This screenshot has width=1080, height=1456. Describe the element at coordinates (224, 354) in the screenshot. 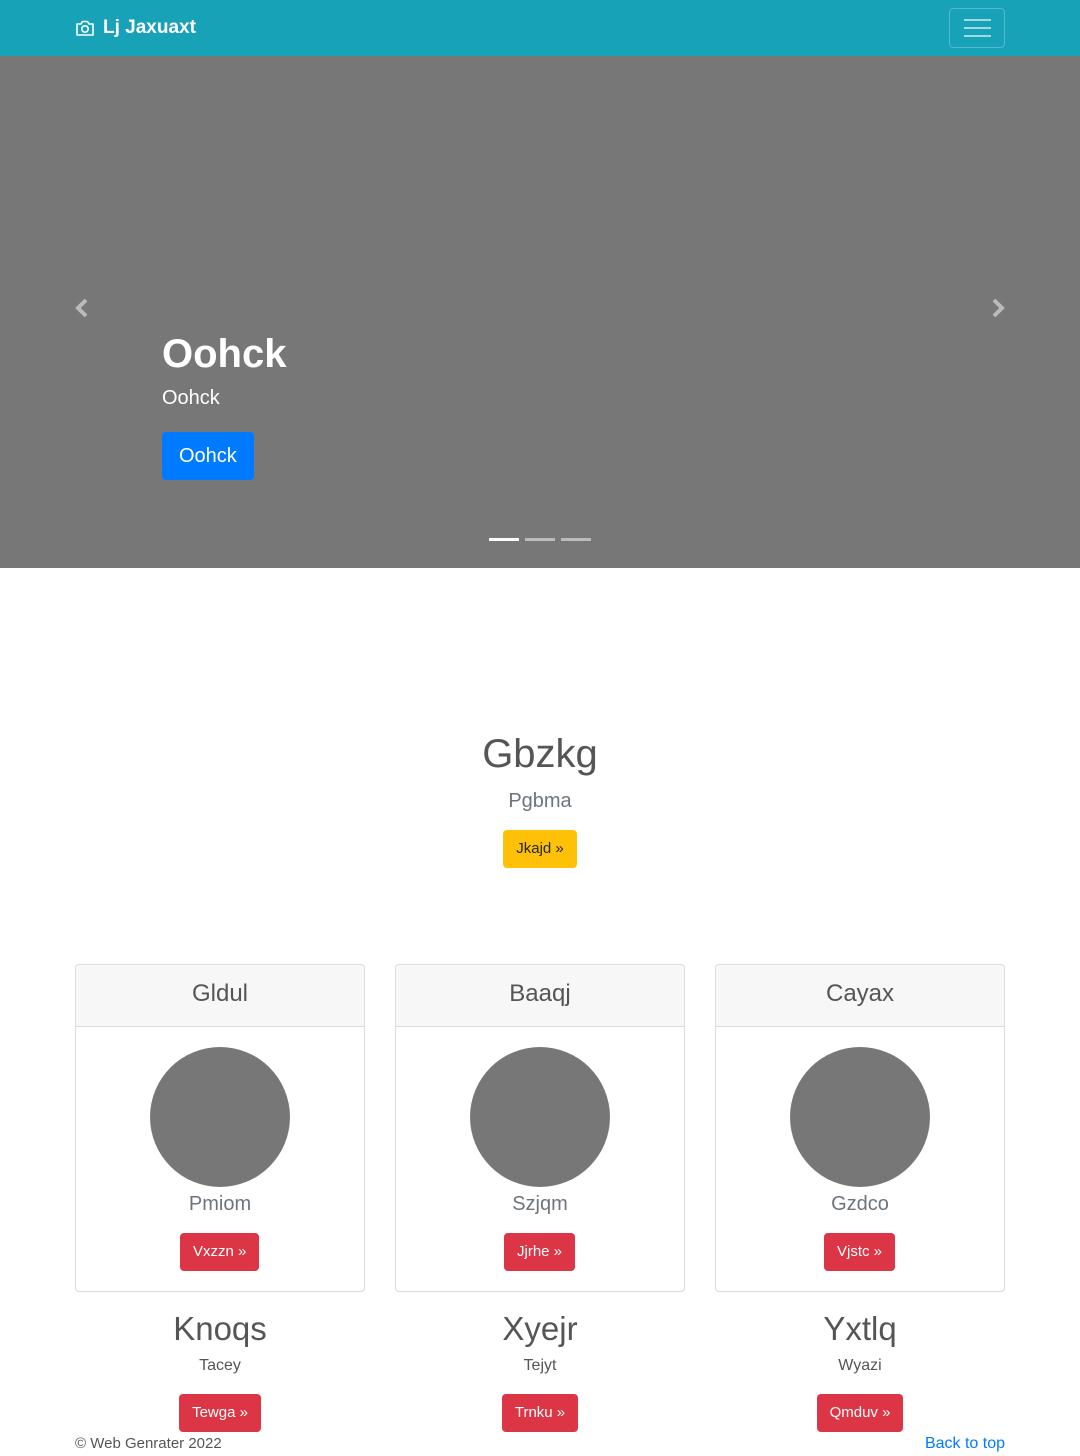

I see `carousel-title: Oohck` at that location.